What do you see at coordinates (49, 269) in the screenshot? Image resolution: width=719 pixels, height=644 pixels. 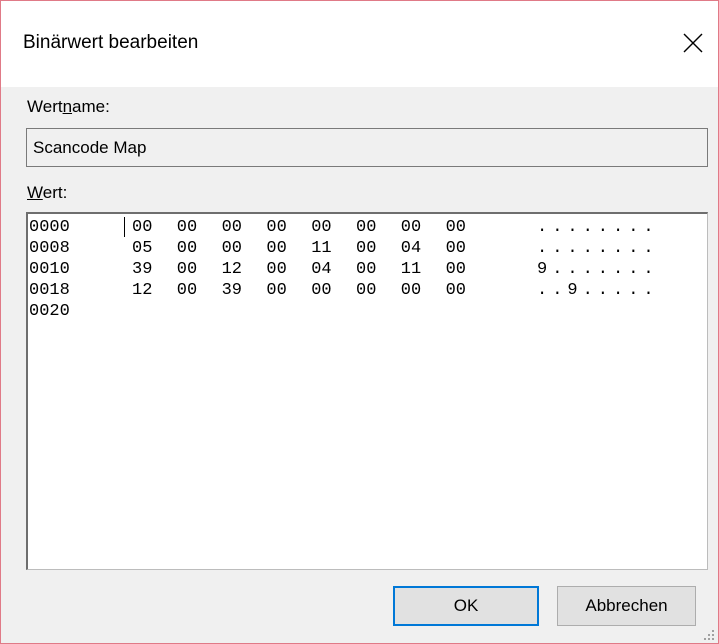 I see `hex-offset: 0010` at bounding box center [49, 269].